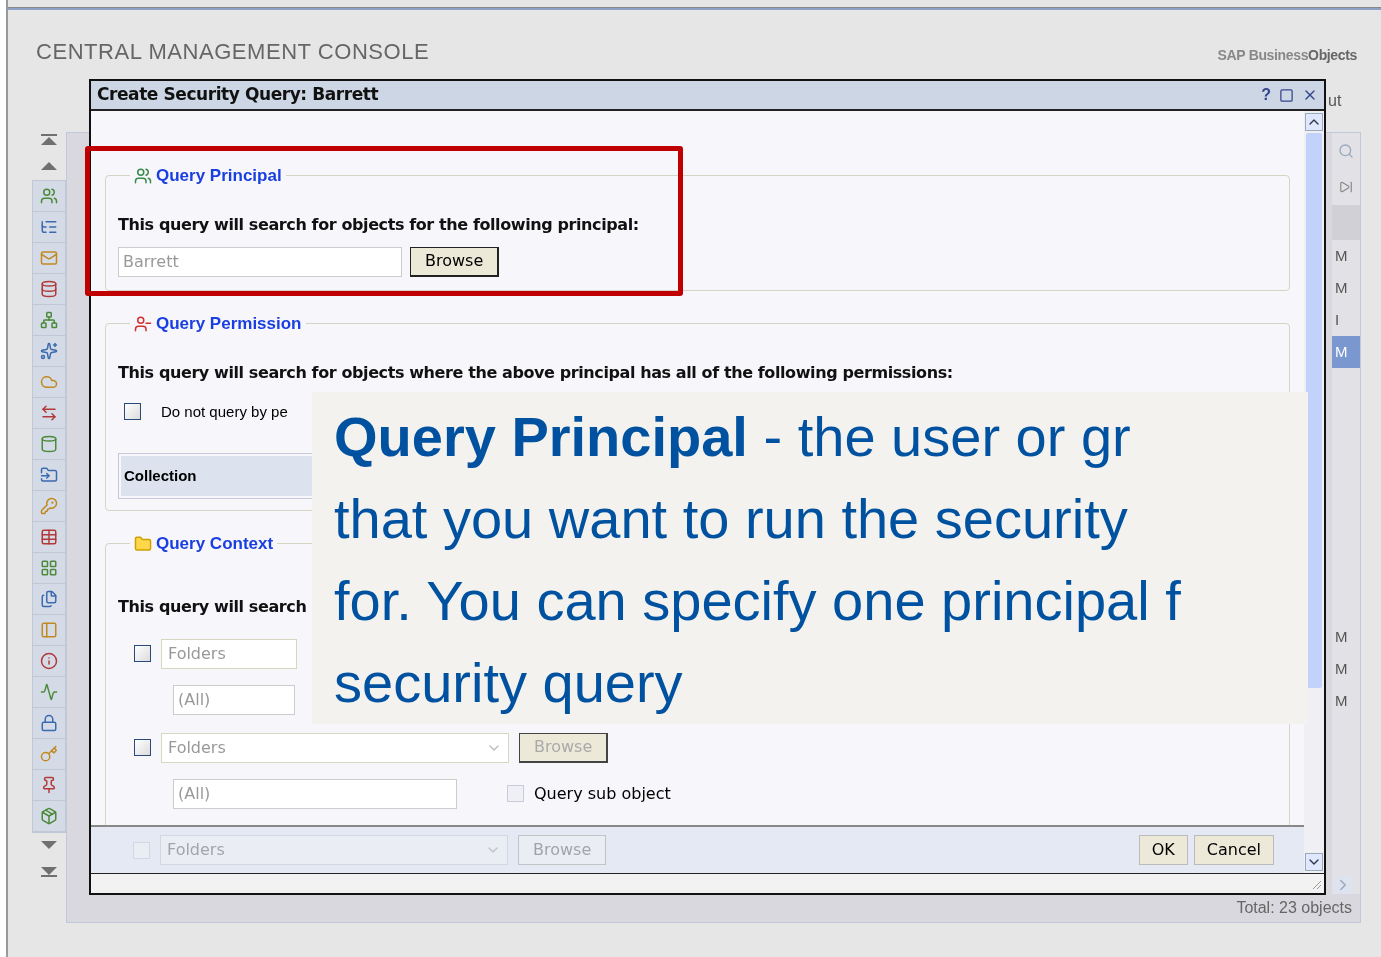 This screenshot has width=1381, height=957. I want to click on files-icon, so click(49, 599).